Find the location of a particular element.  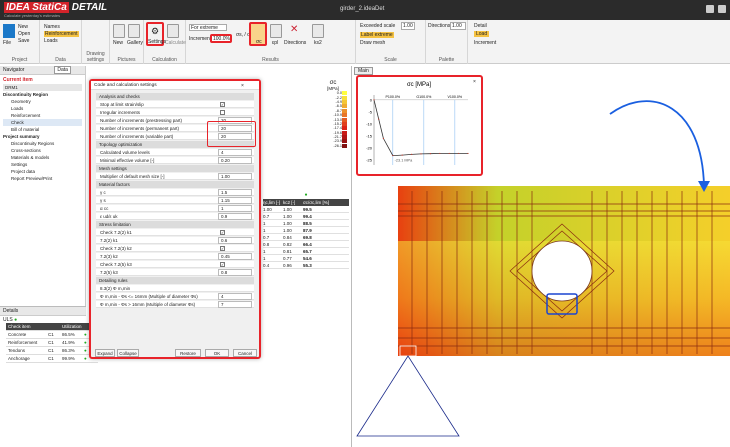

table-row: 1 0.77 54.6 is located at coordinates (306, 258).